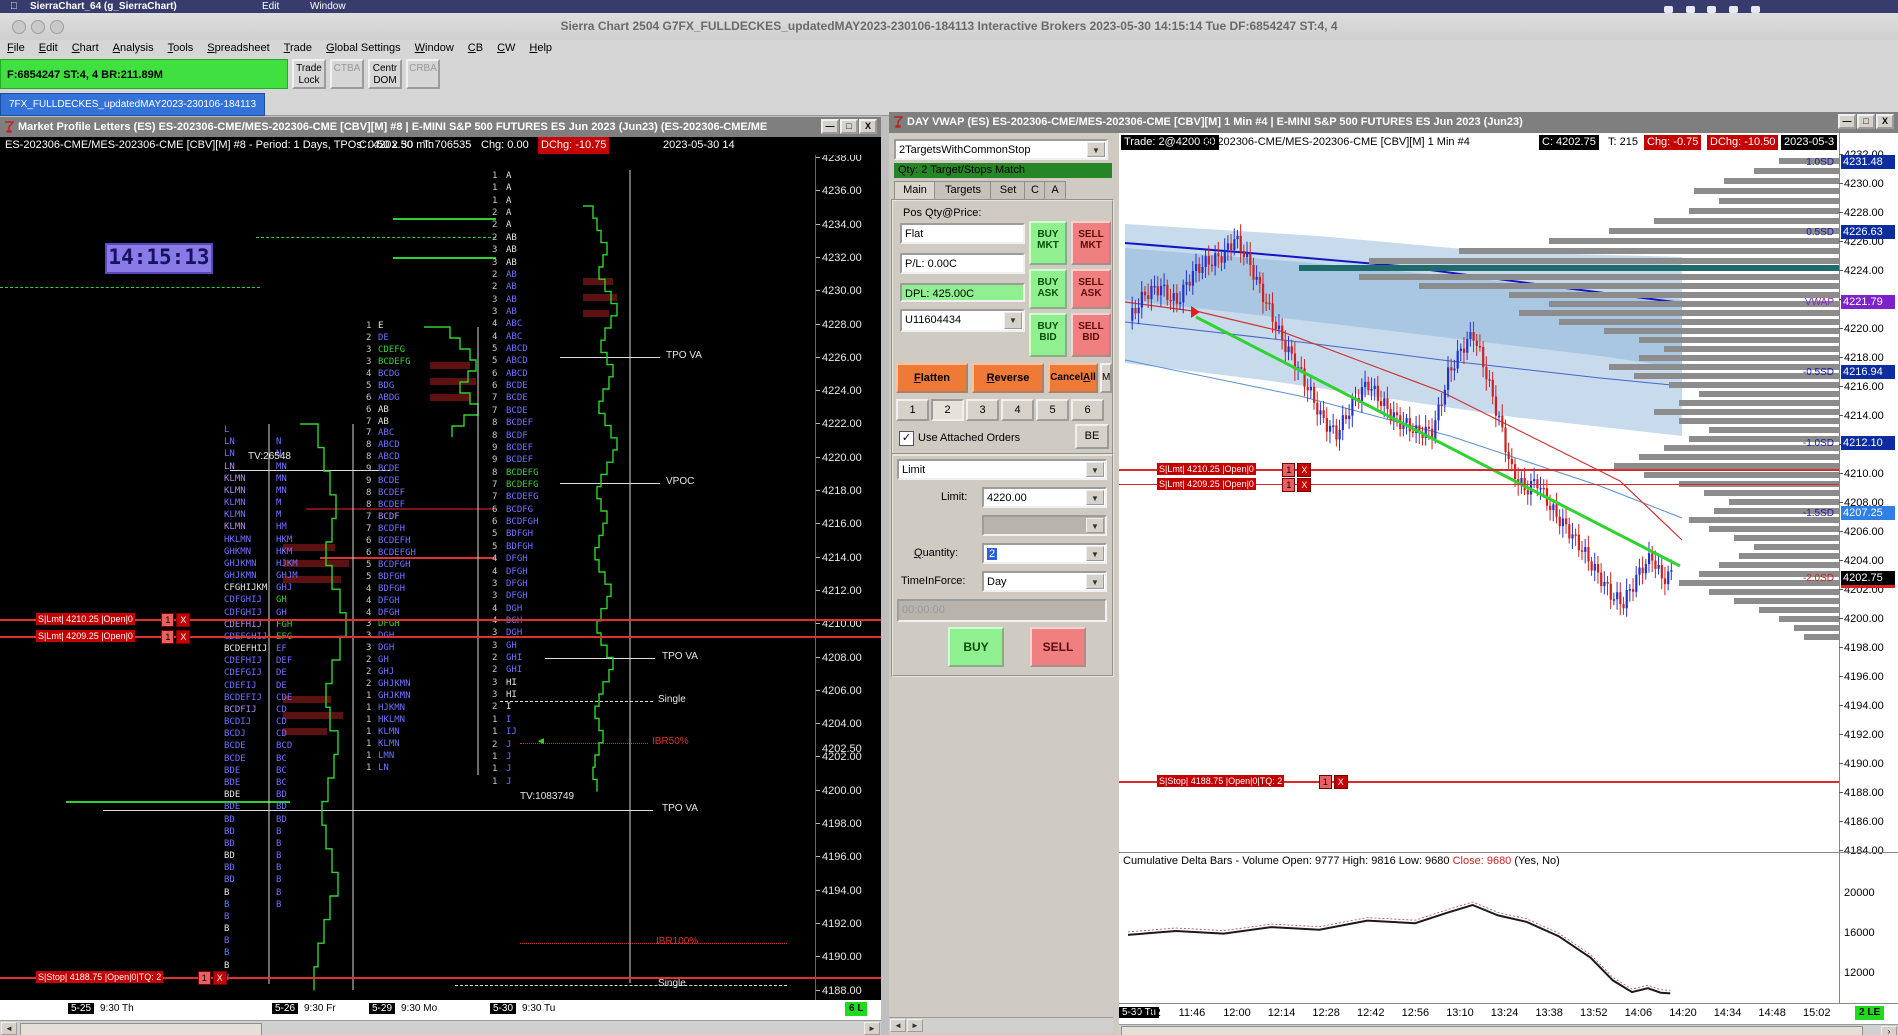  Describe the element at coordinates (475, 48) in the screenshot. I see `menu-cb: CB` at that location.